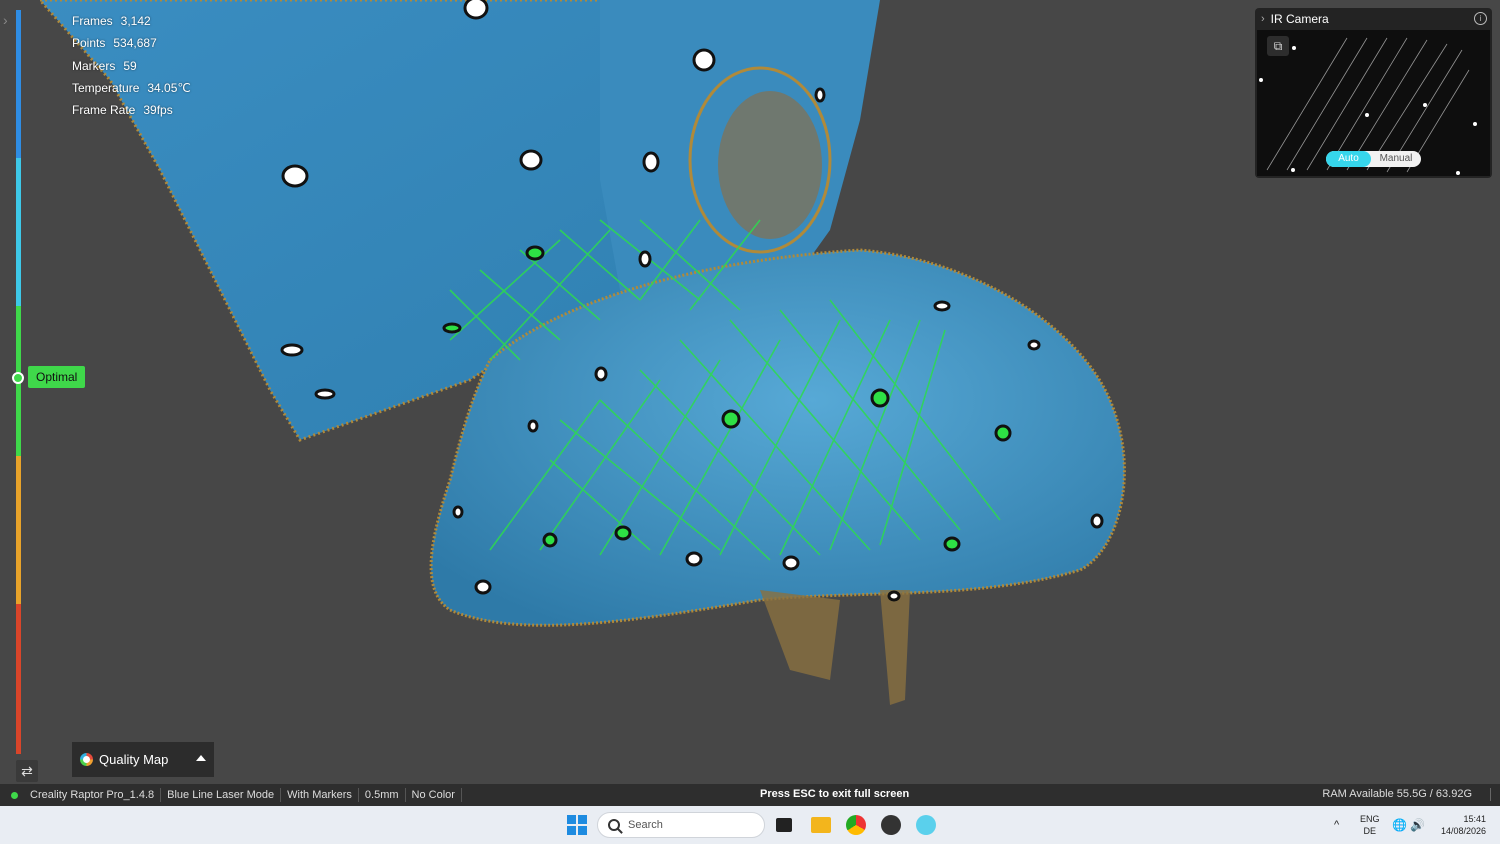 Image resolution: width=1500 pixels, height=844 pixels. What do you see at coordinates (835, 794) in the screenshot?
I see `fullscreen-hint: Press ESC to exit full screen` at bounding box center [835, 794].